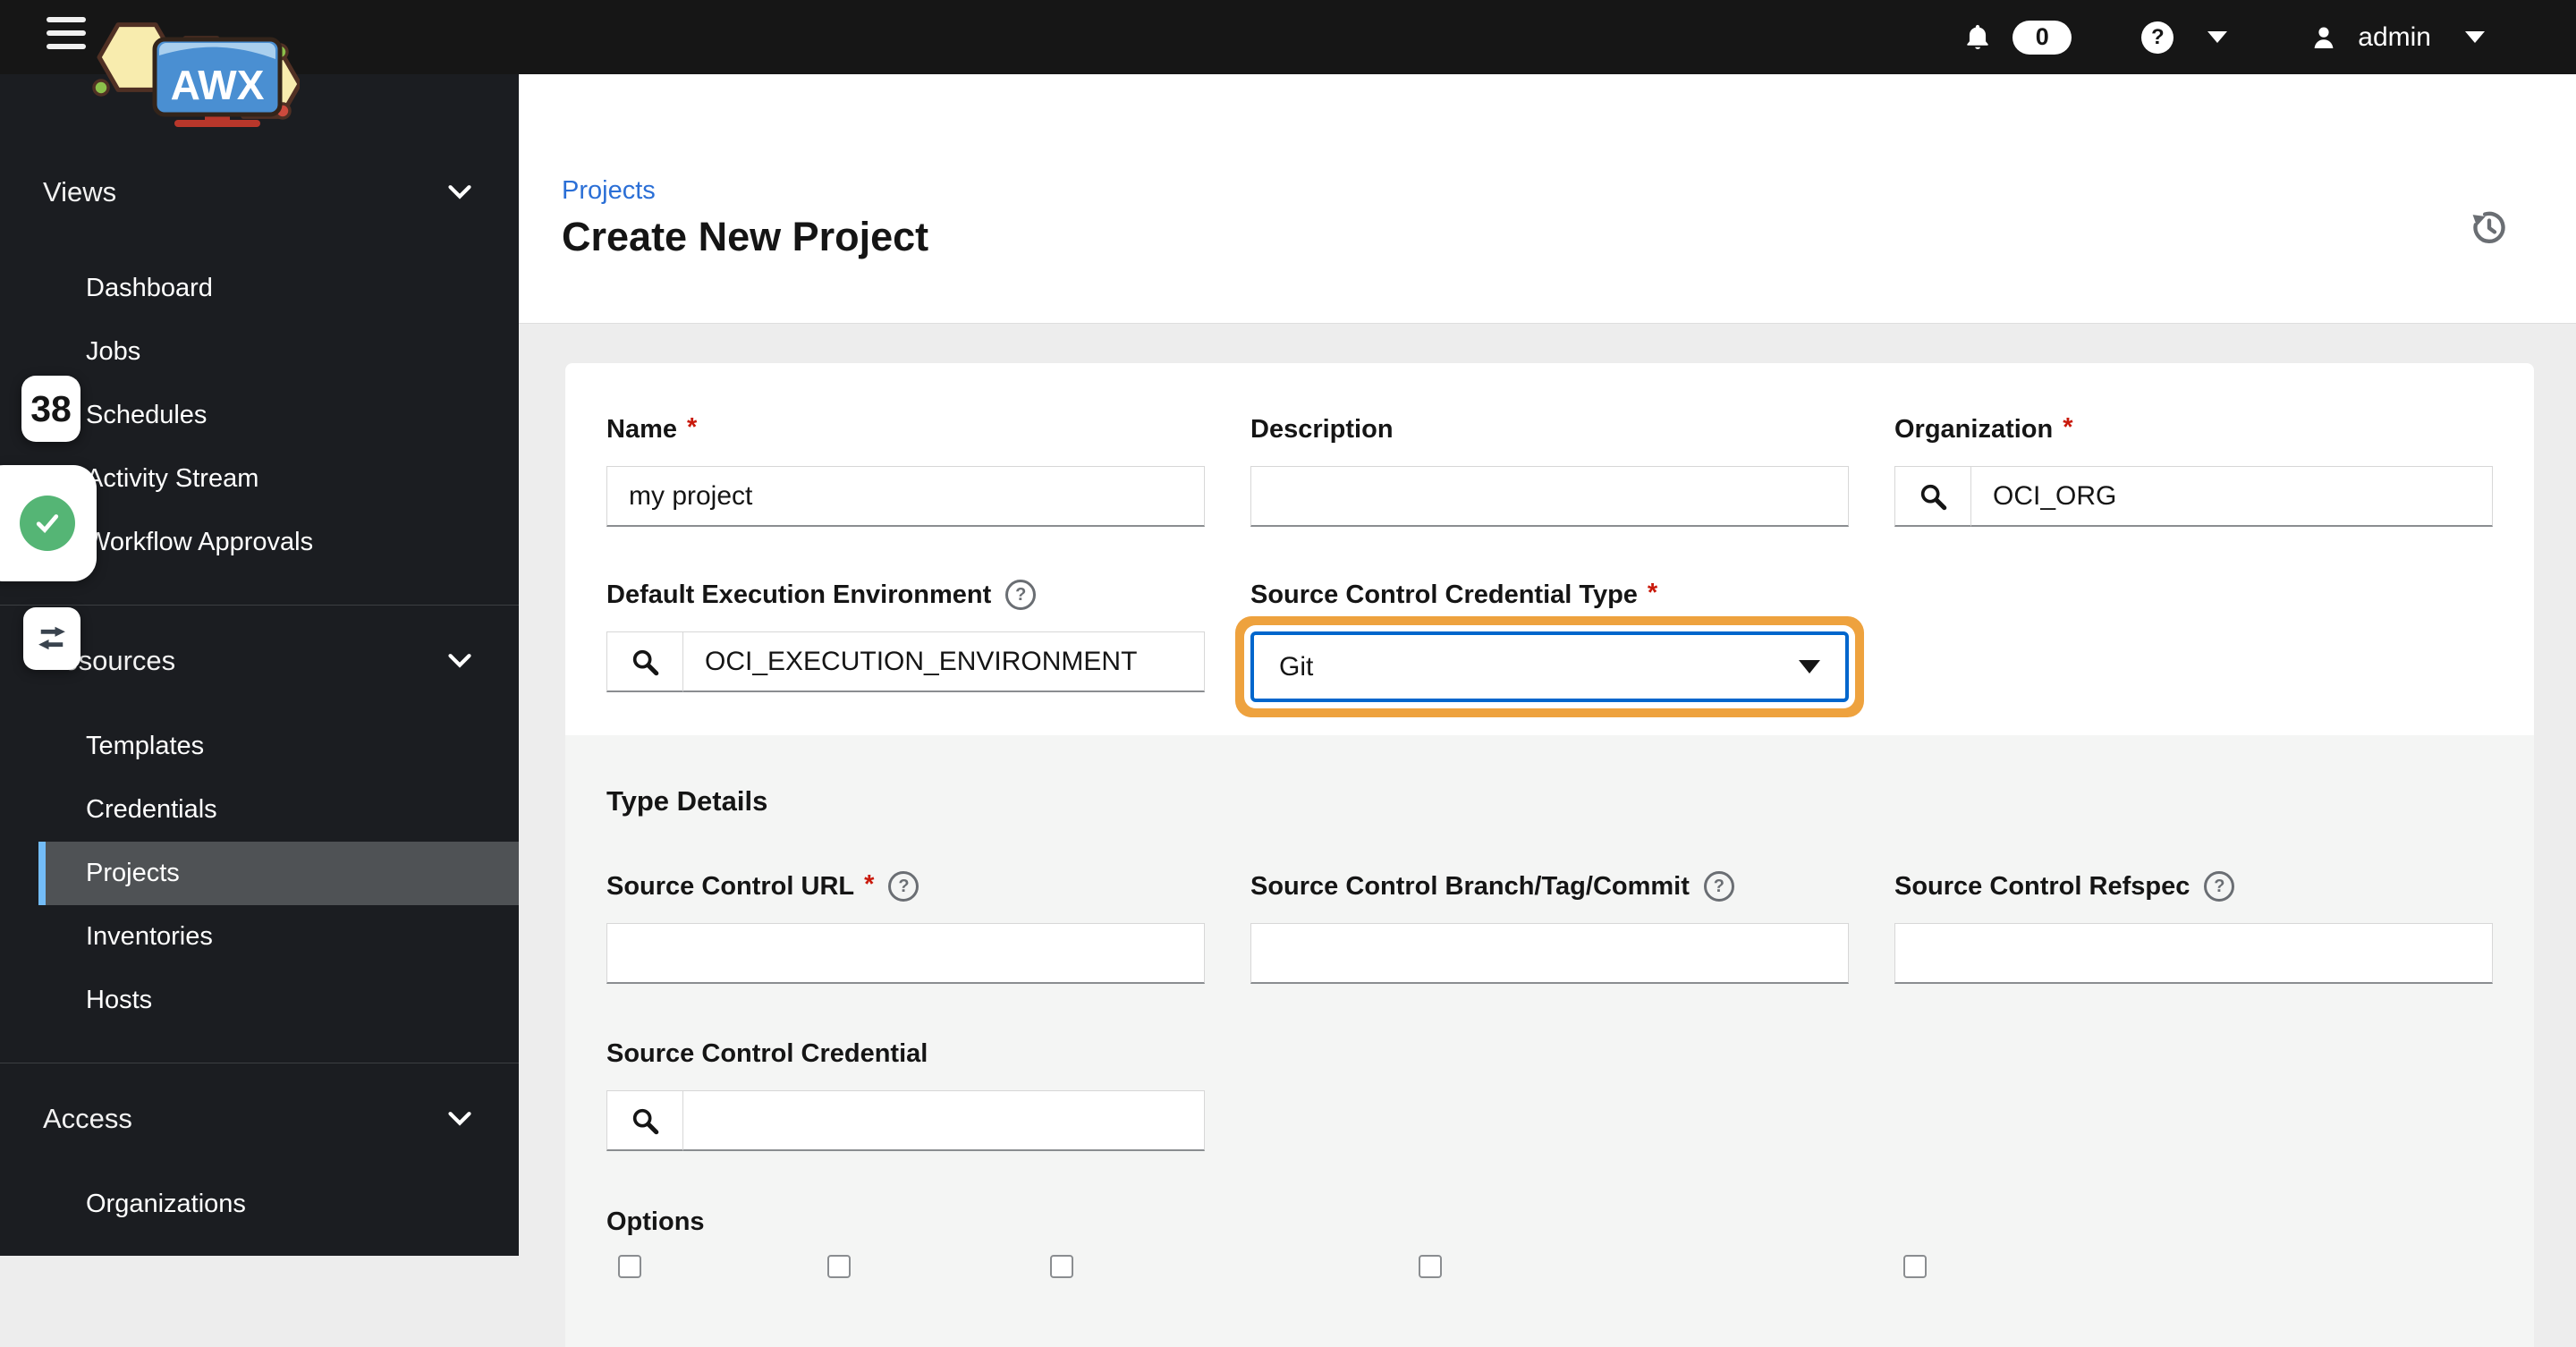  What do you see at coordinates (2323, 37) in the screenshot?
I see `user-icon` at bounding box center [2323, 37].